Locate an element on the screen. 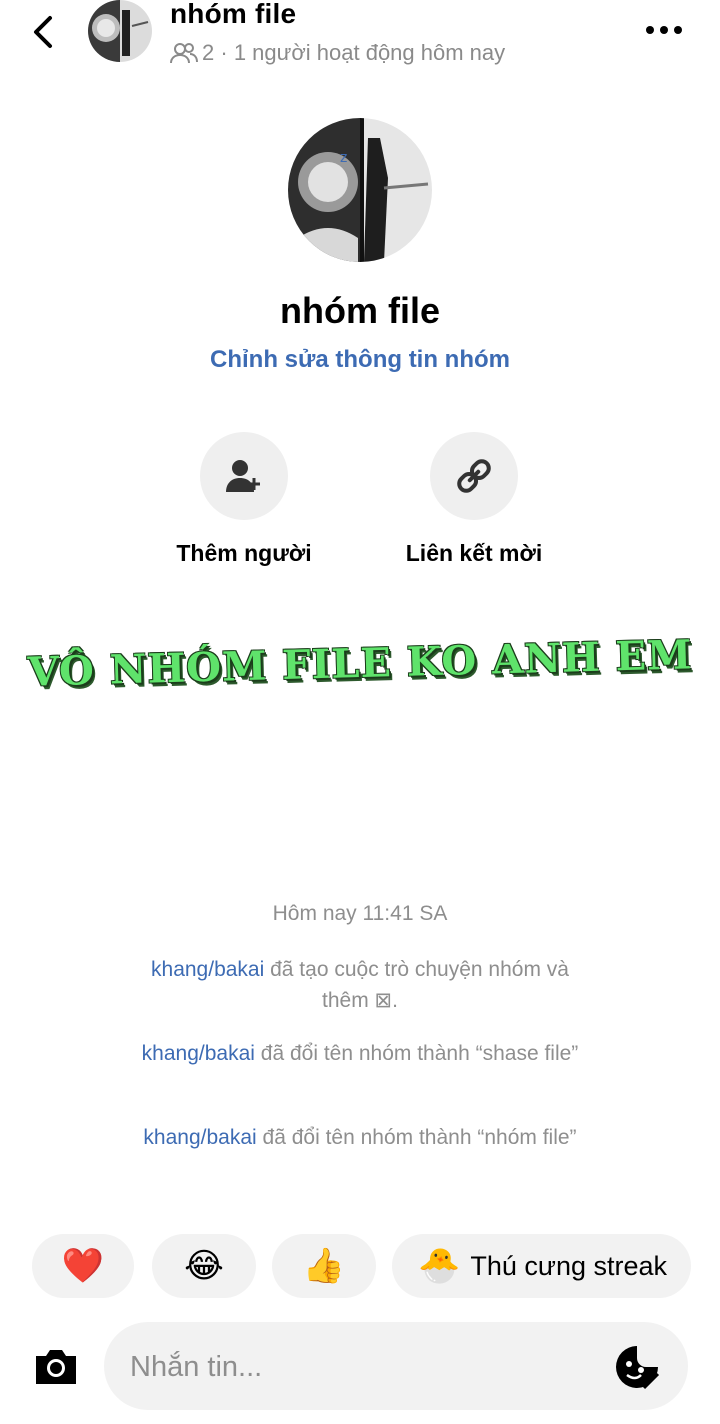 The image size is (720, 1424). add-person-icon is located at coordinates (243, 476).